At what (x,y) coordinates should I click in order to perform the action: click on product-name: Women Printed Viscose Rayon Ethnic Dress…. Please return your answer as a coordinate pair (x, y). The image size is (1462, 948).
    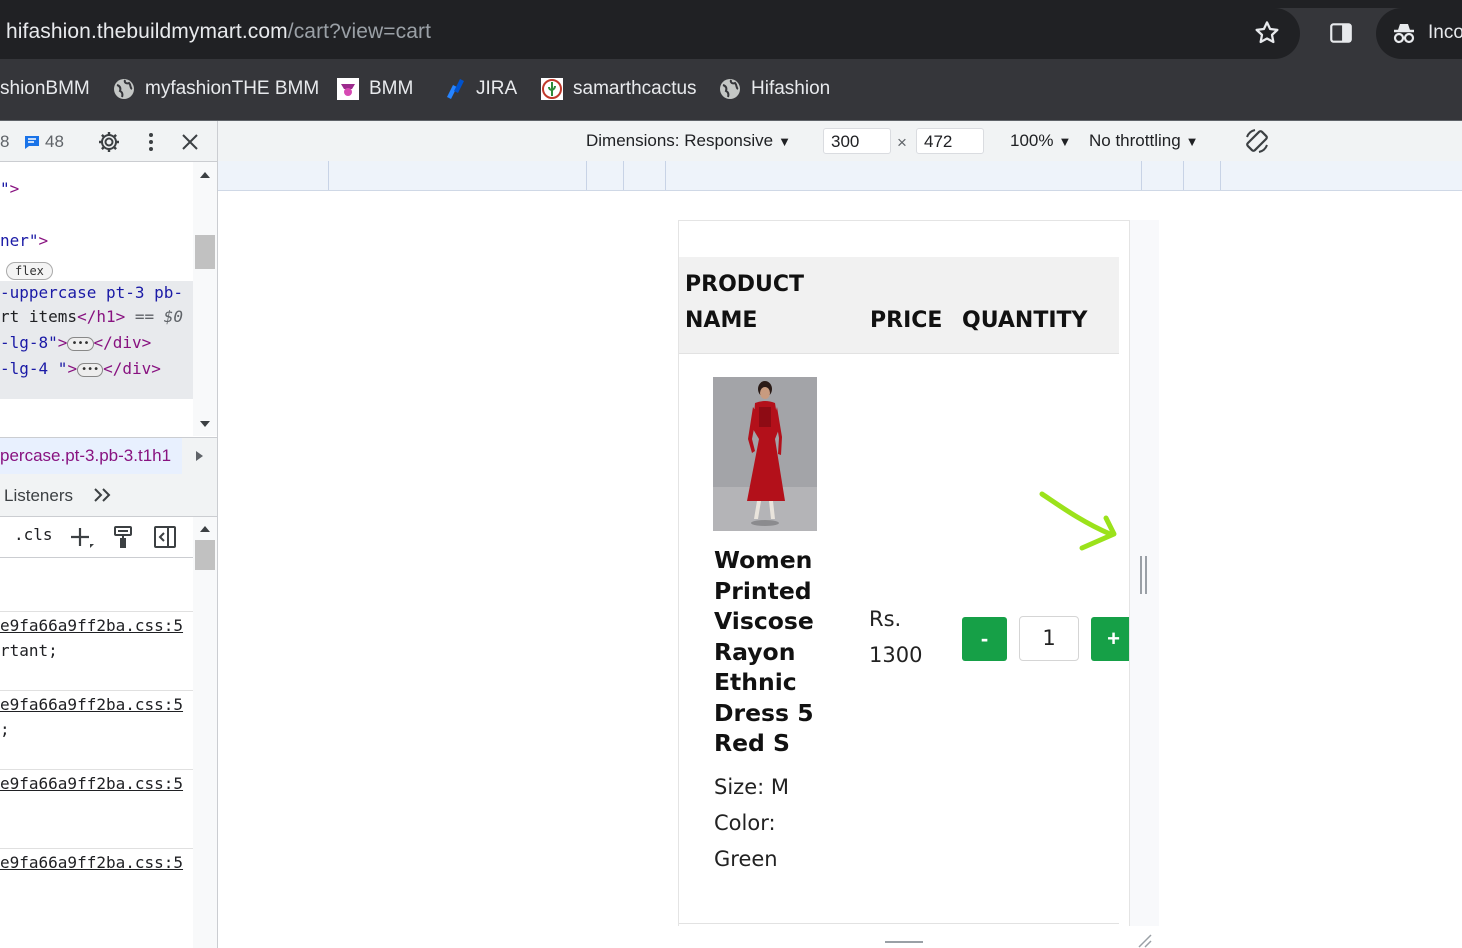
    Looking at the image, I should click on (773, 652).